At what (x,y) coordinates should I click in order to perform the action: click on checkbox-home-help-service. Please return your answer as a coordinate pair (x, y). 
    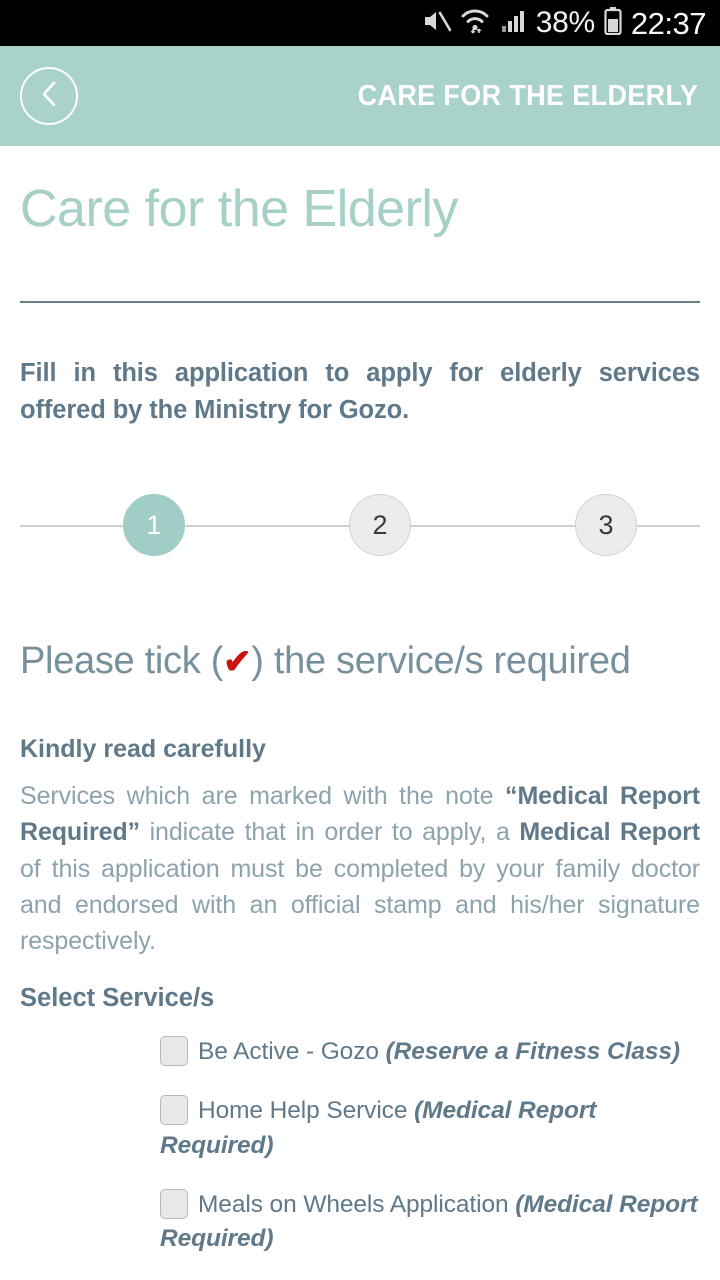
    Looking at the image, I should click on (174, 1110).